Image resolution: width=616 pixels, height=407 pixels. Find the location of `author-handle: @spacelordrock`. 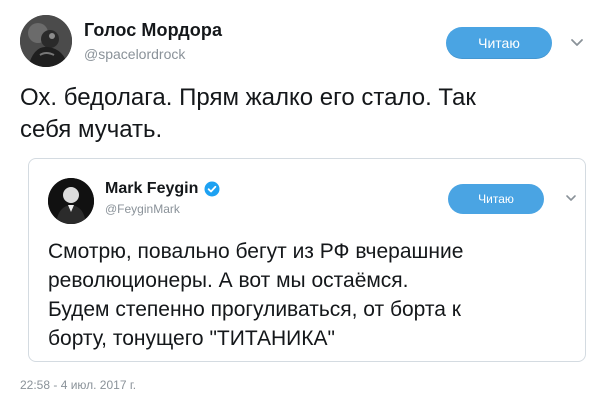

author-handle: @spacelordrock is located at coordinates (134, 54).